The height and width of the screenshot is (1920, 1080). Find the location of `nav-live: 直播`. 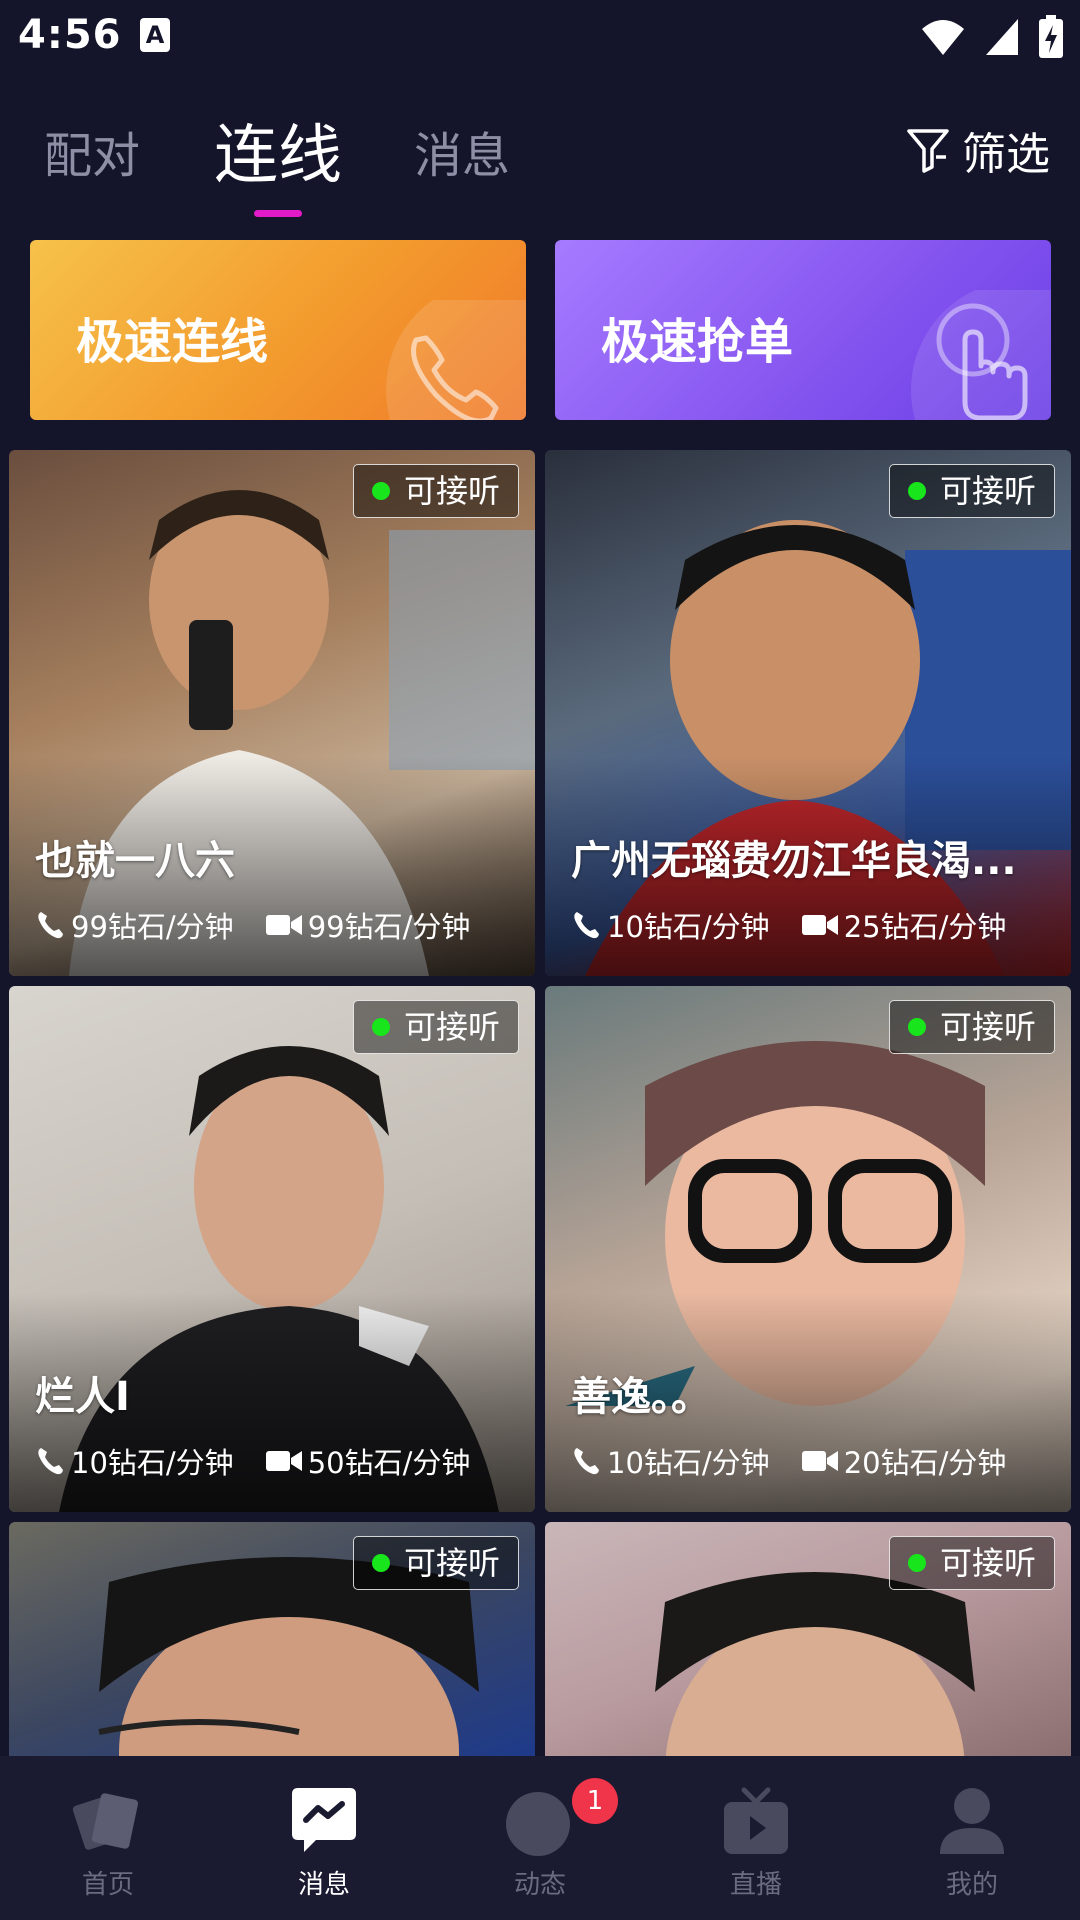

nav-live: 直播 is located at coordinates (756, 1838).